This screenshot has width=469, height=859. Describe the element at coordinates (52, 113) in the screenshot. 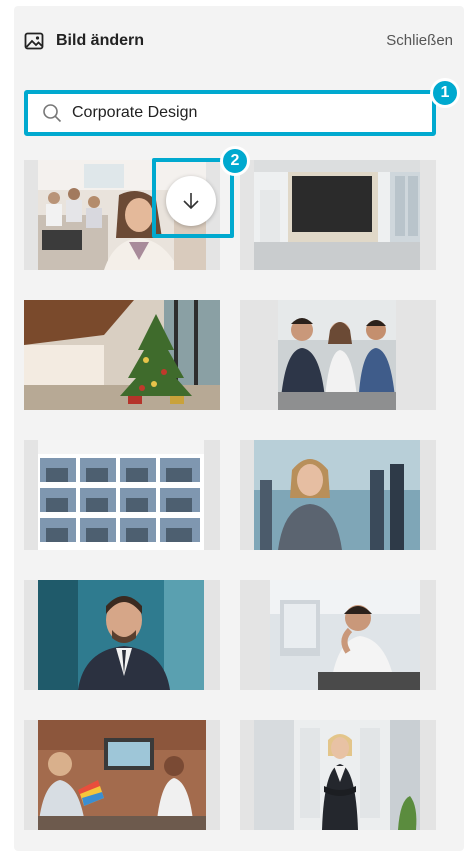

I see `search-icon` at that location.